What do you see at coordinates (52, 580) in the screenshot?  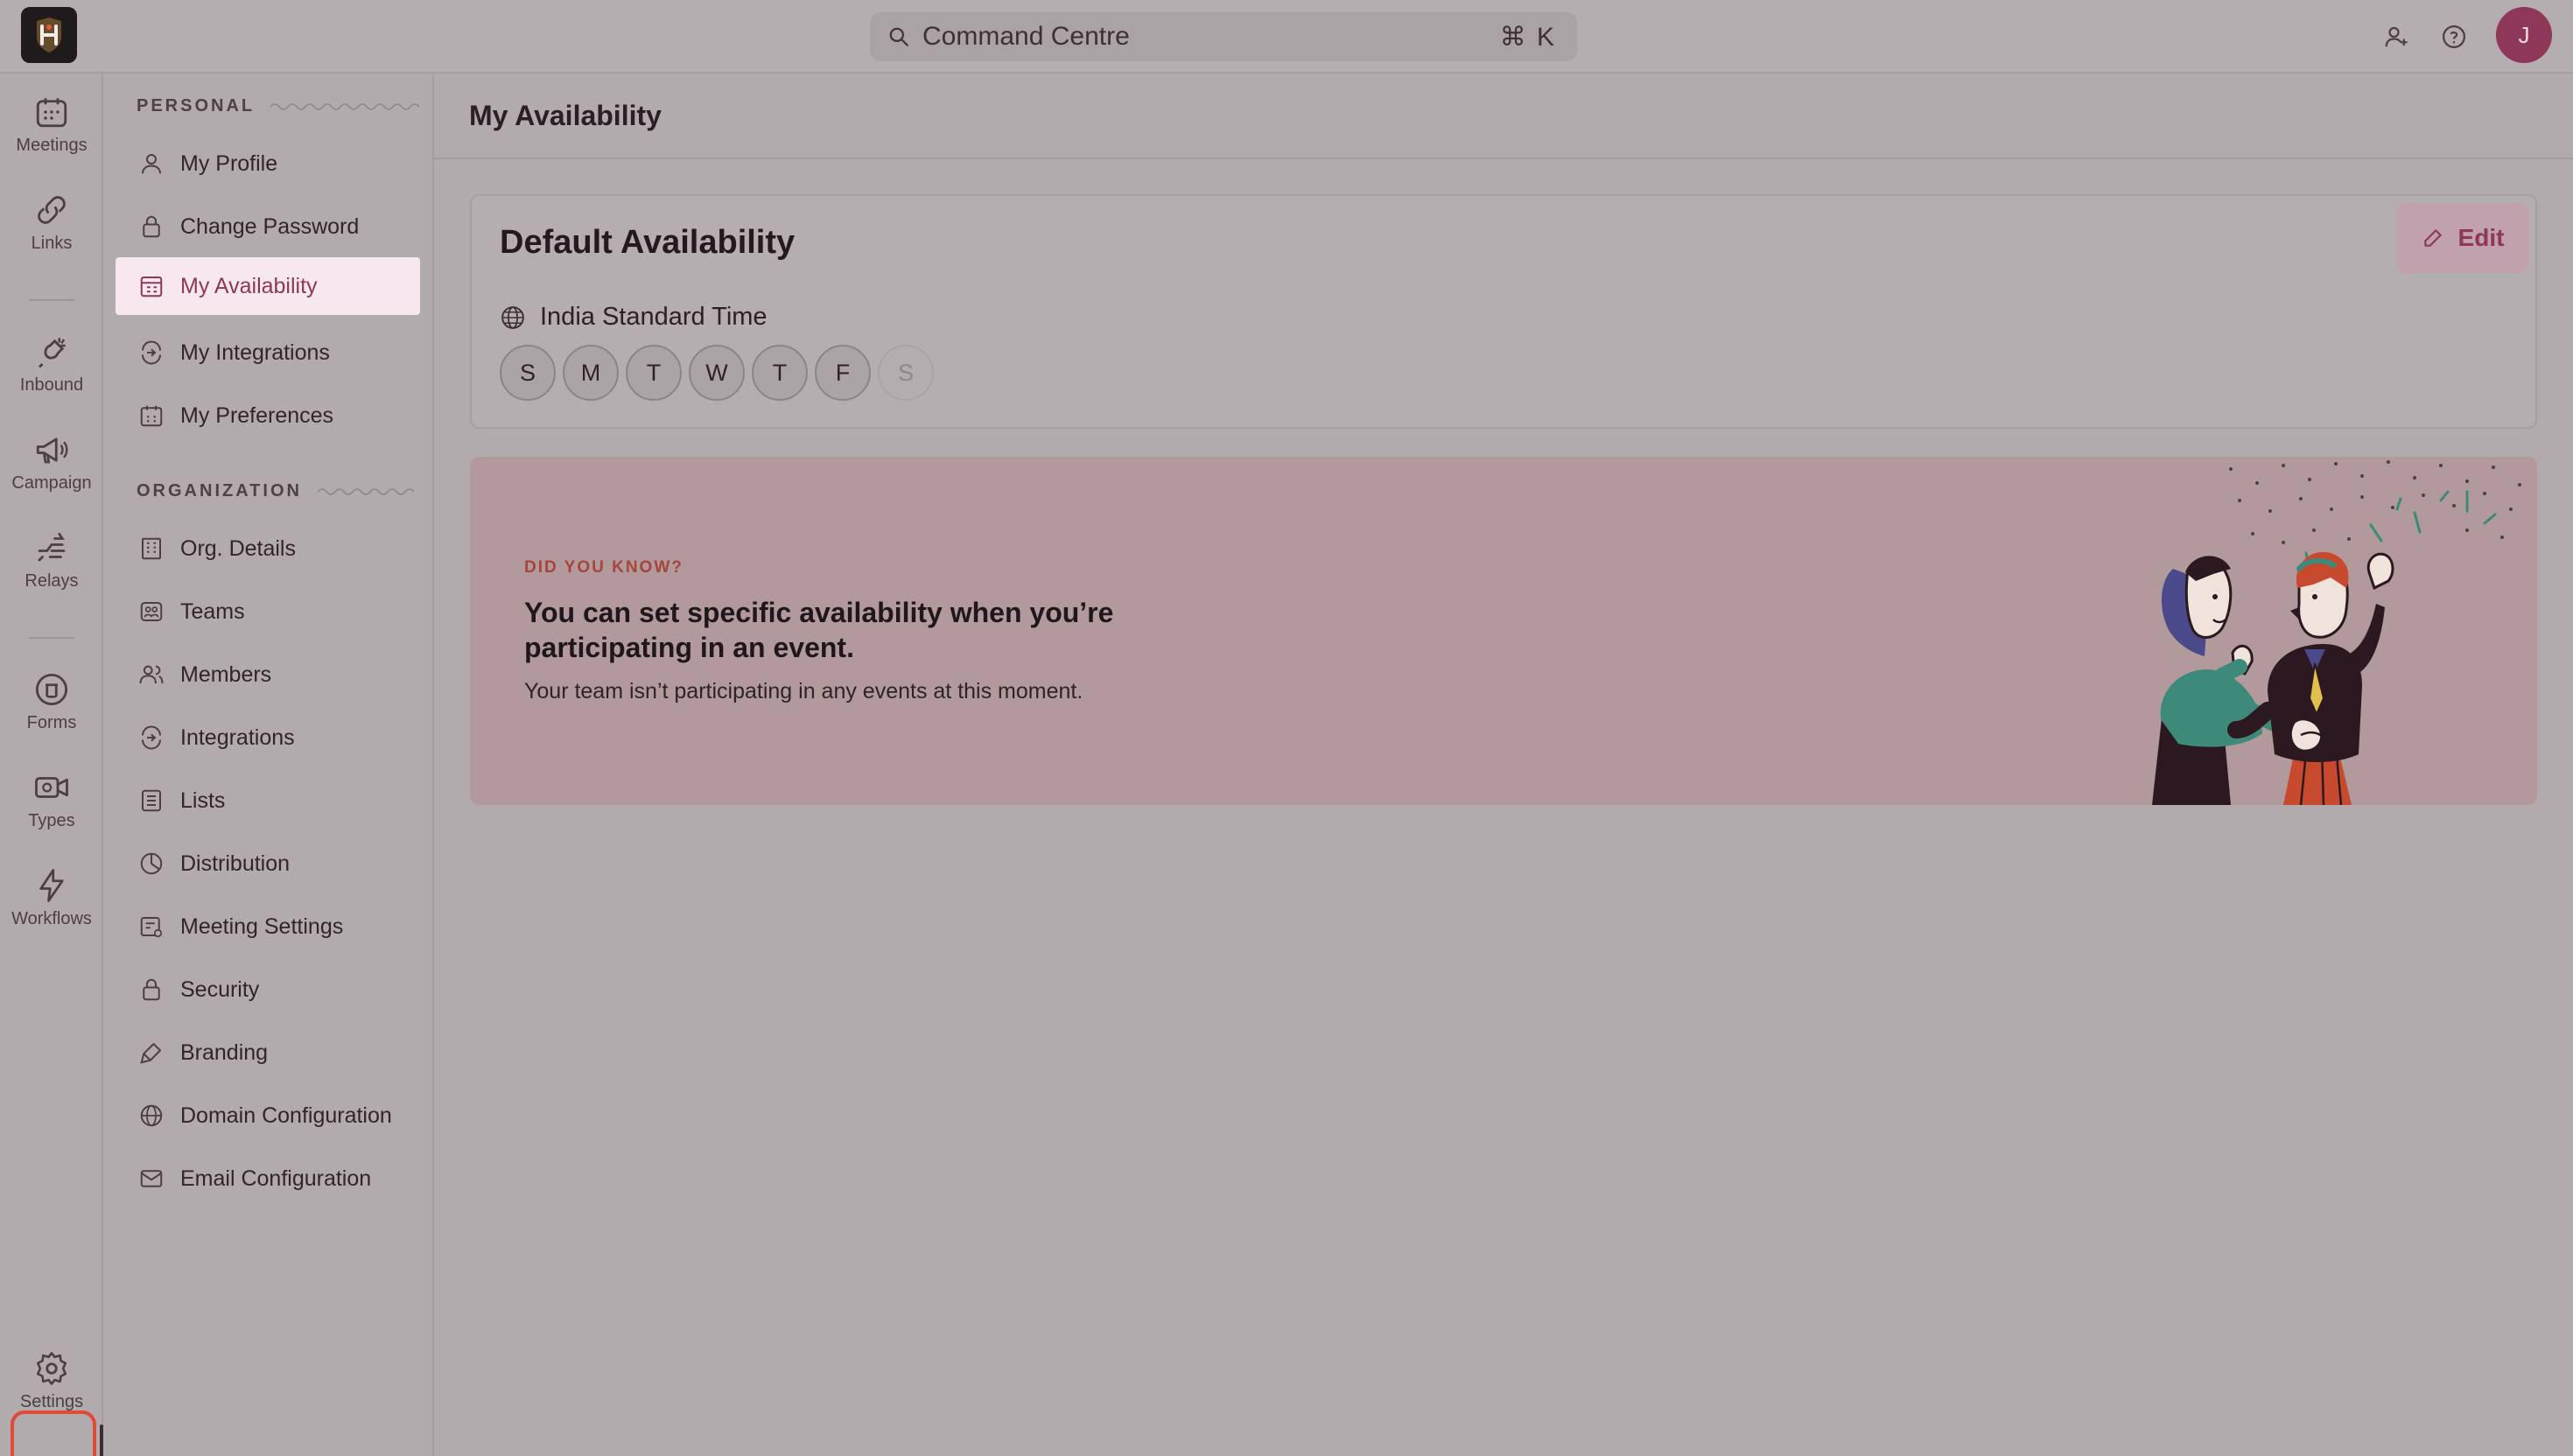 I see `rail-label: Relays` at bounding box center [52, 580].